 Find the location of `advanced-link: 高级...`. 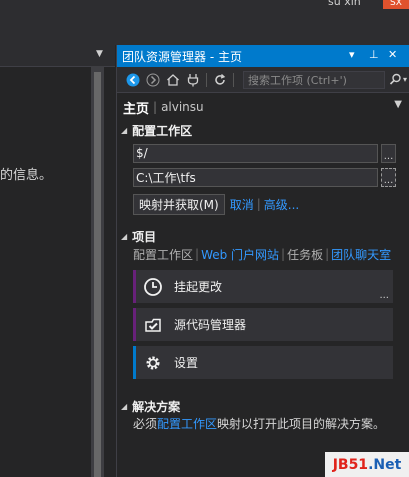

advanced-link: 高级... is located at coordinates (281, 204).